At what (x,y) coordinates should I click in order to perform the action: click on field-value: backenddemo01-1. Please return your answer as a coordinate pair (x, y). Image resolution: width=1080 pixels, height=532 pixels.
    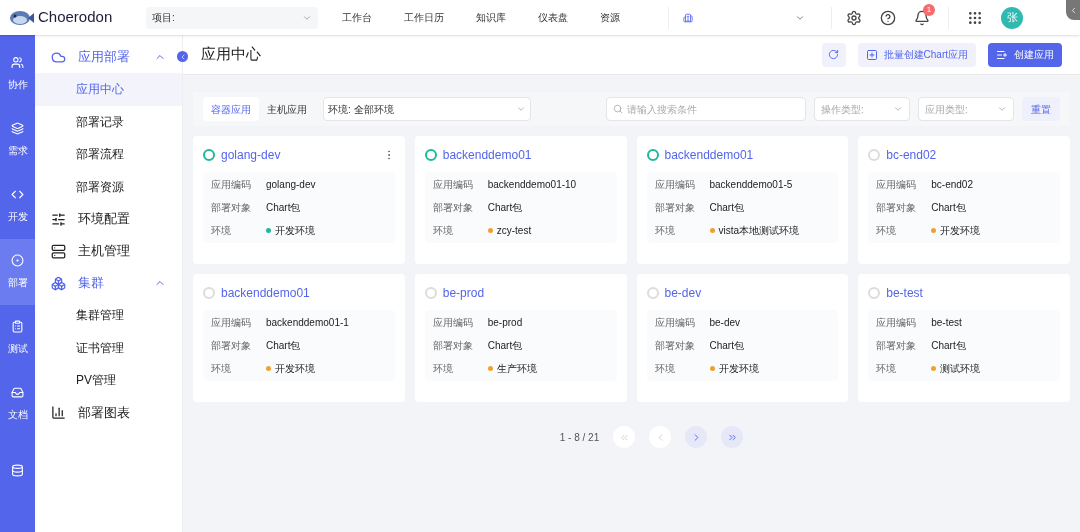
    Looking at the image, I should click on (307, 323).